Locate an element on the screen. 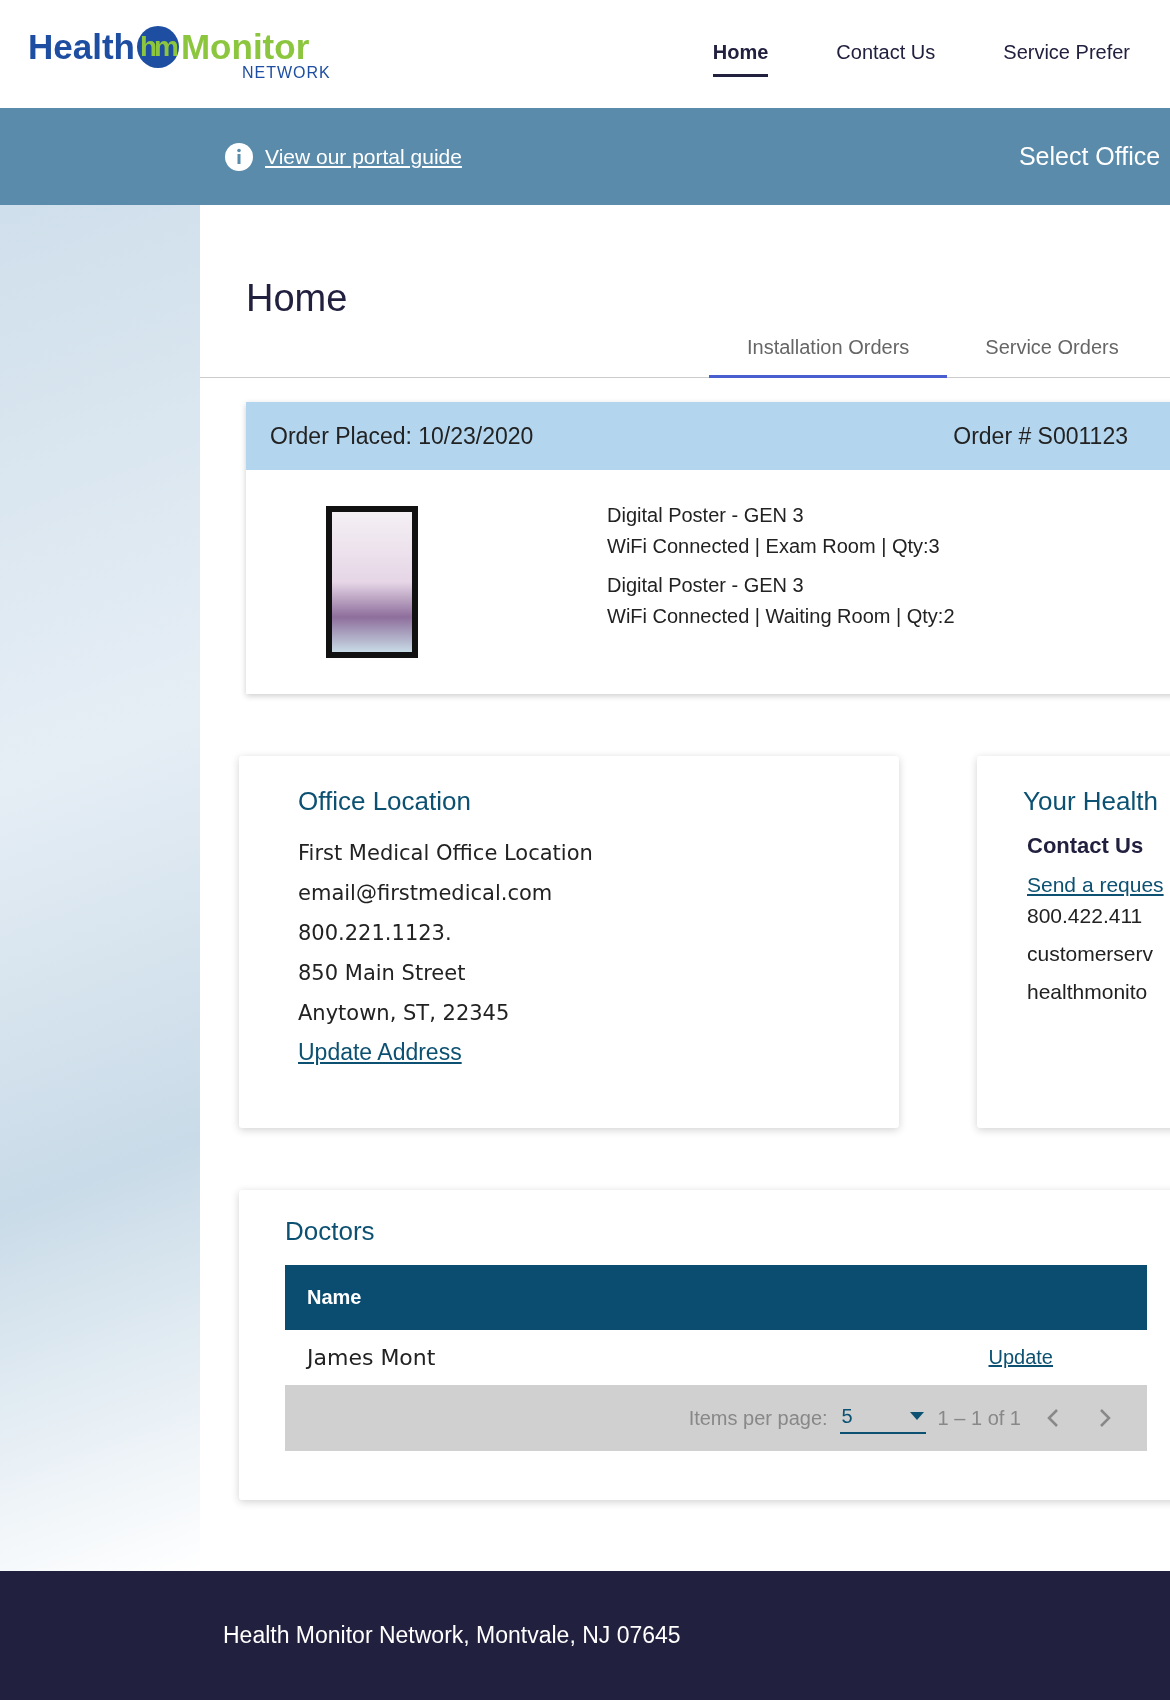 This screenshot has height=1700, width=1170. order-date: Order Placed: 10/23/2020 is located at coordinates (402, 436).